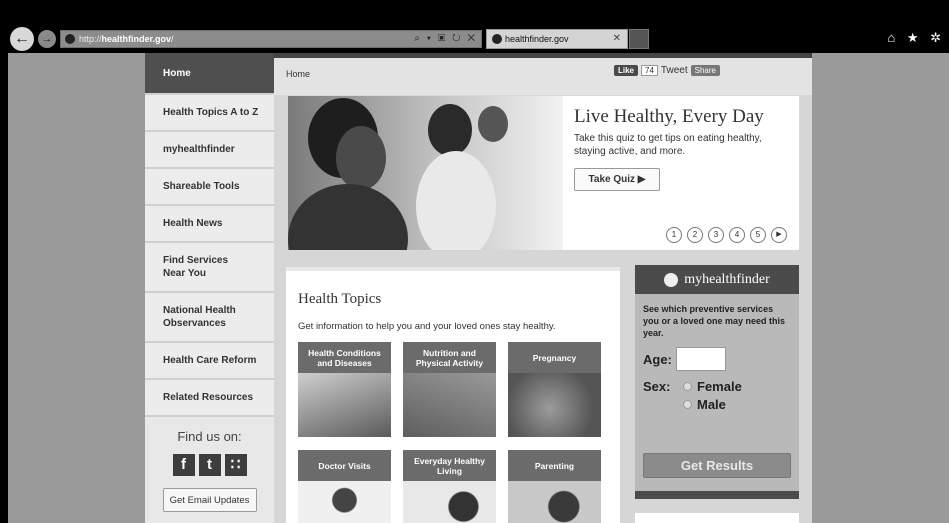 The height and width of the screenshot is (523, 949). I want to click on topic-tile-nutrition: Nutrition and Physical Activity, so click(449, 389).